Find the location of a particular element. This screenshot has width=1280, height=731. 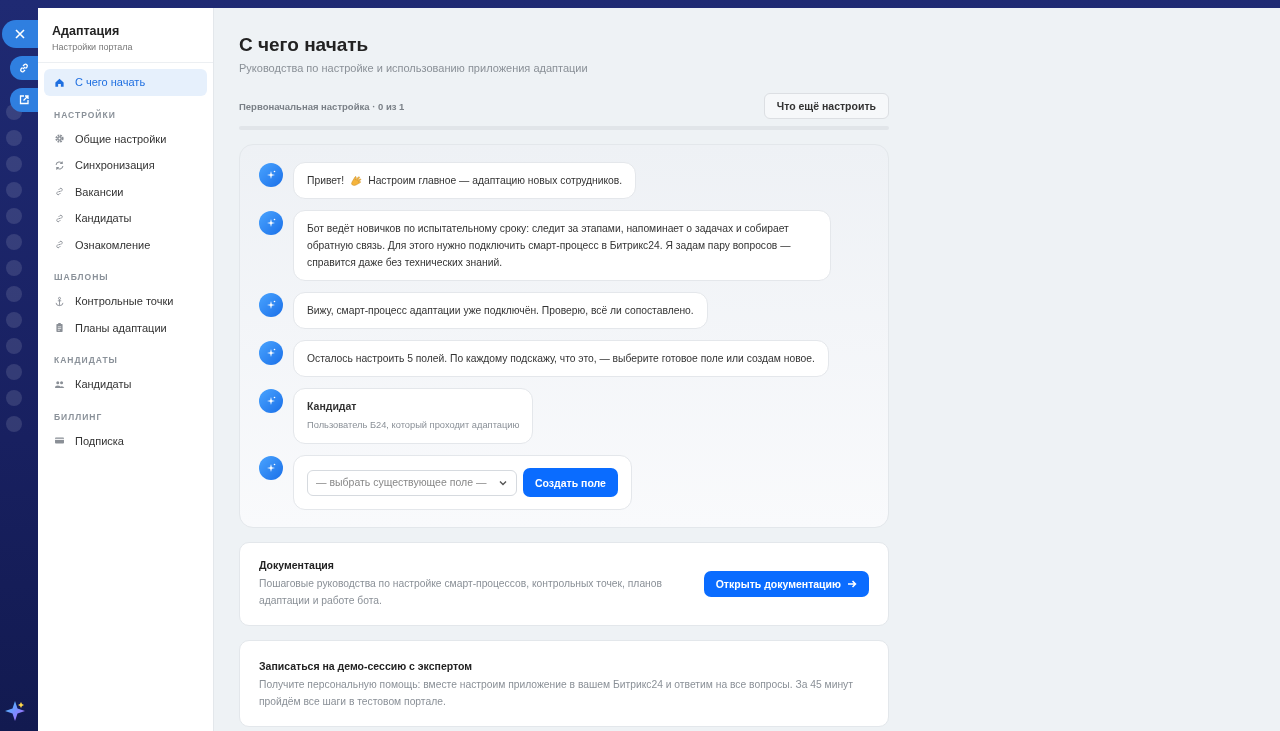

close-button is located at coordinates (20, 34).